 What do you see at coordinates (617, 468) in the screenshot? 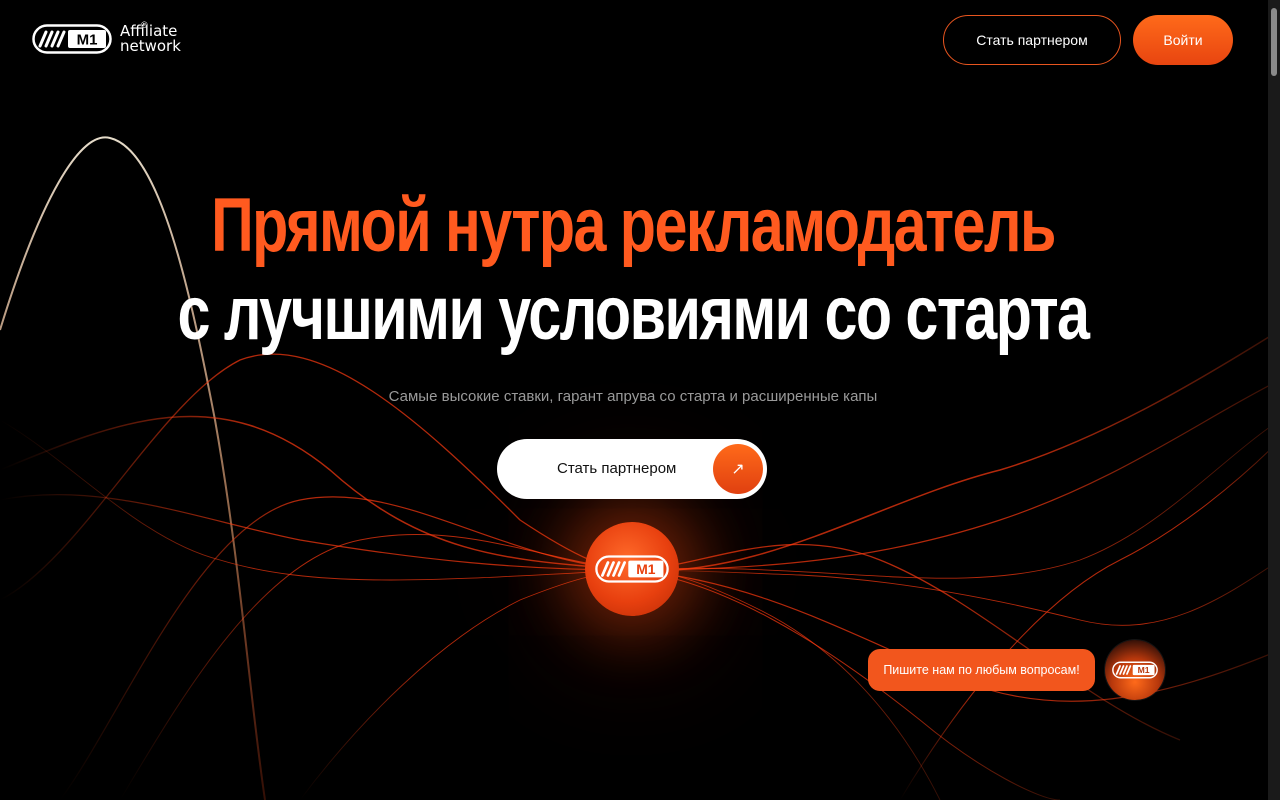
I see `cta-label: Стать партнером` at bounding box center [617, 468].